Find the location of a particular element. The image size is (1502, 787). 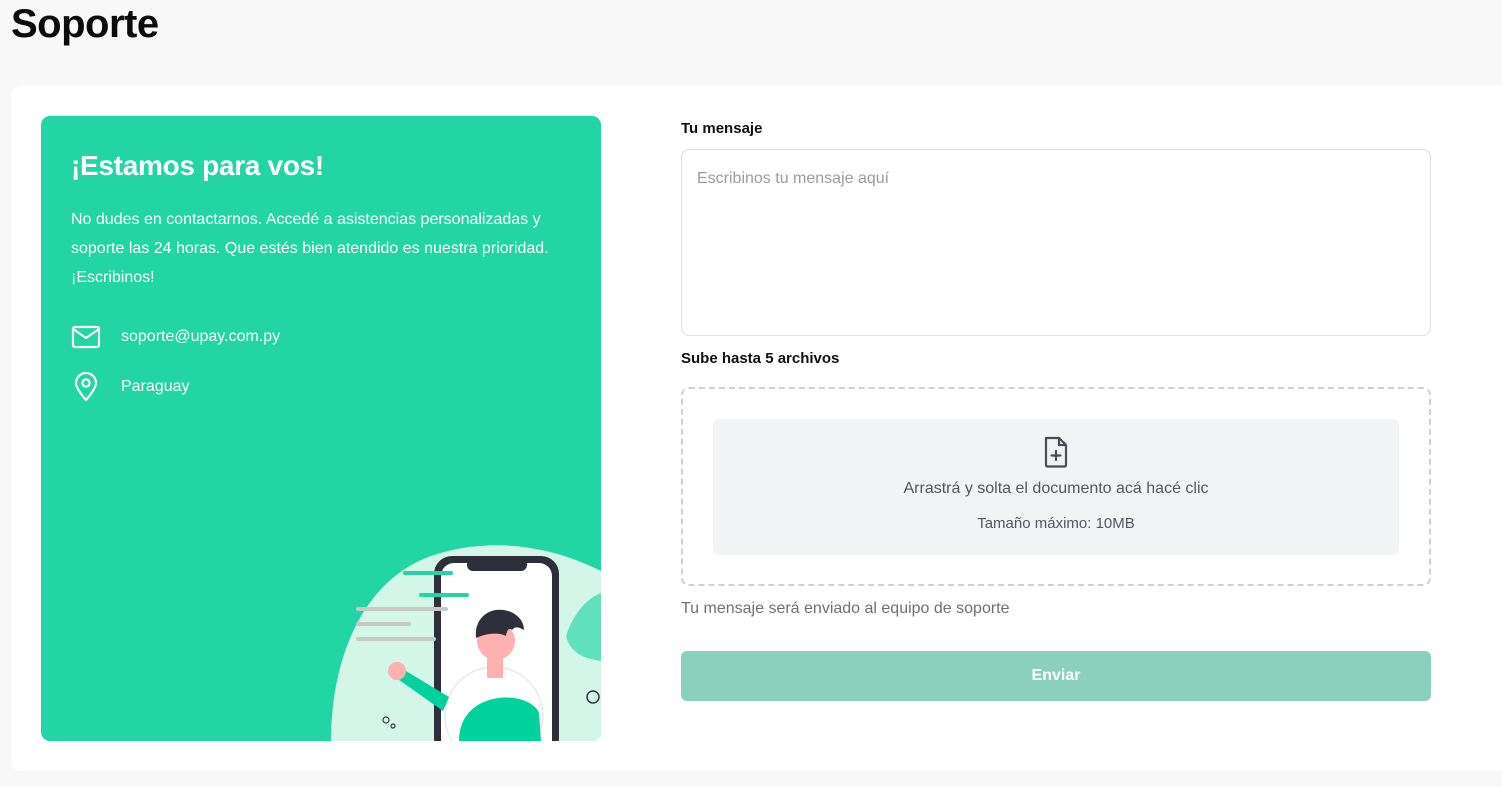

contact-location-row: Paraguay is located at coordinates (130, 387).